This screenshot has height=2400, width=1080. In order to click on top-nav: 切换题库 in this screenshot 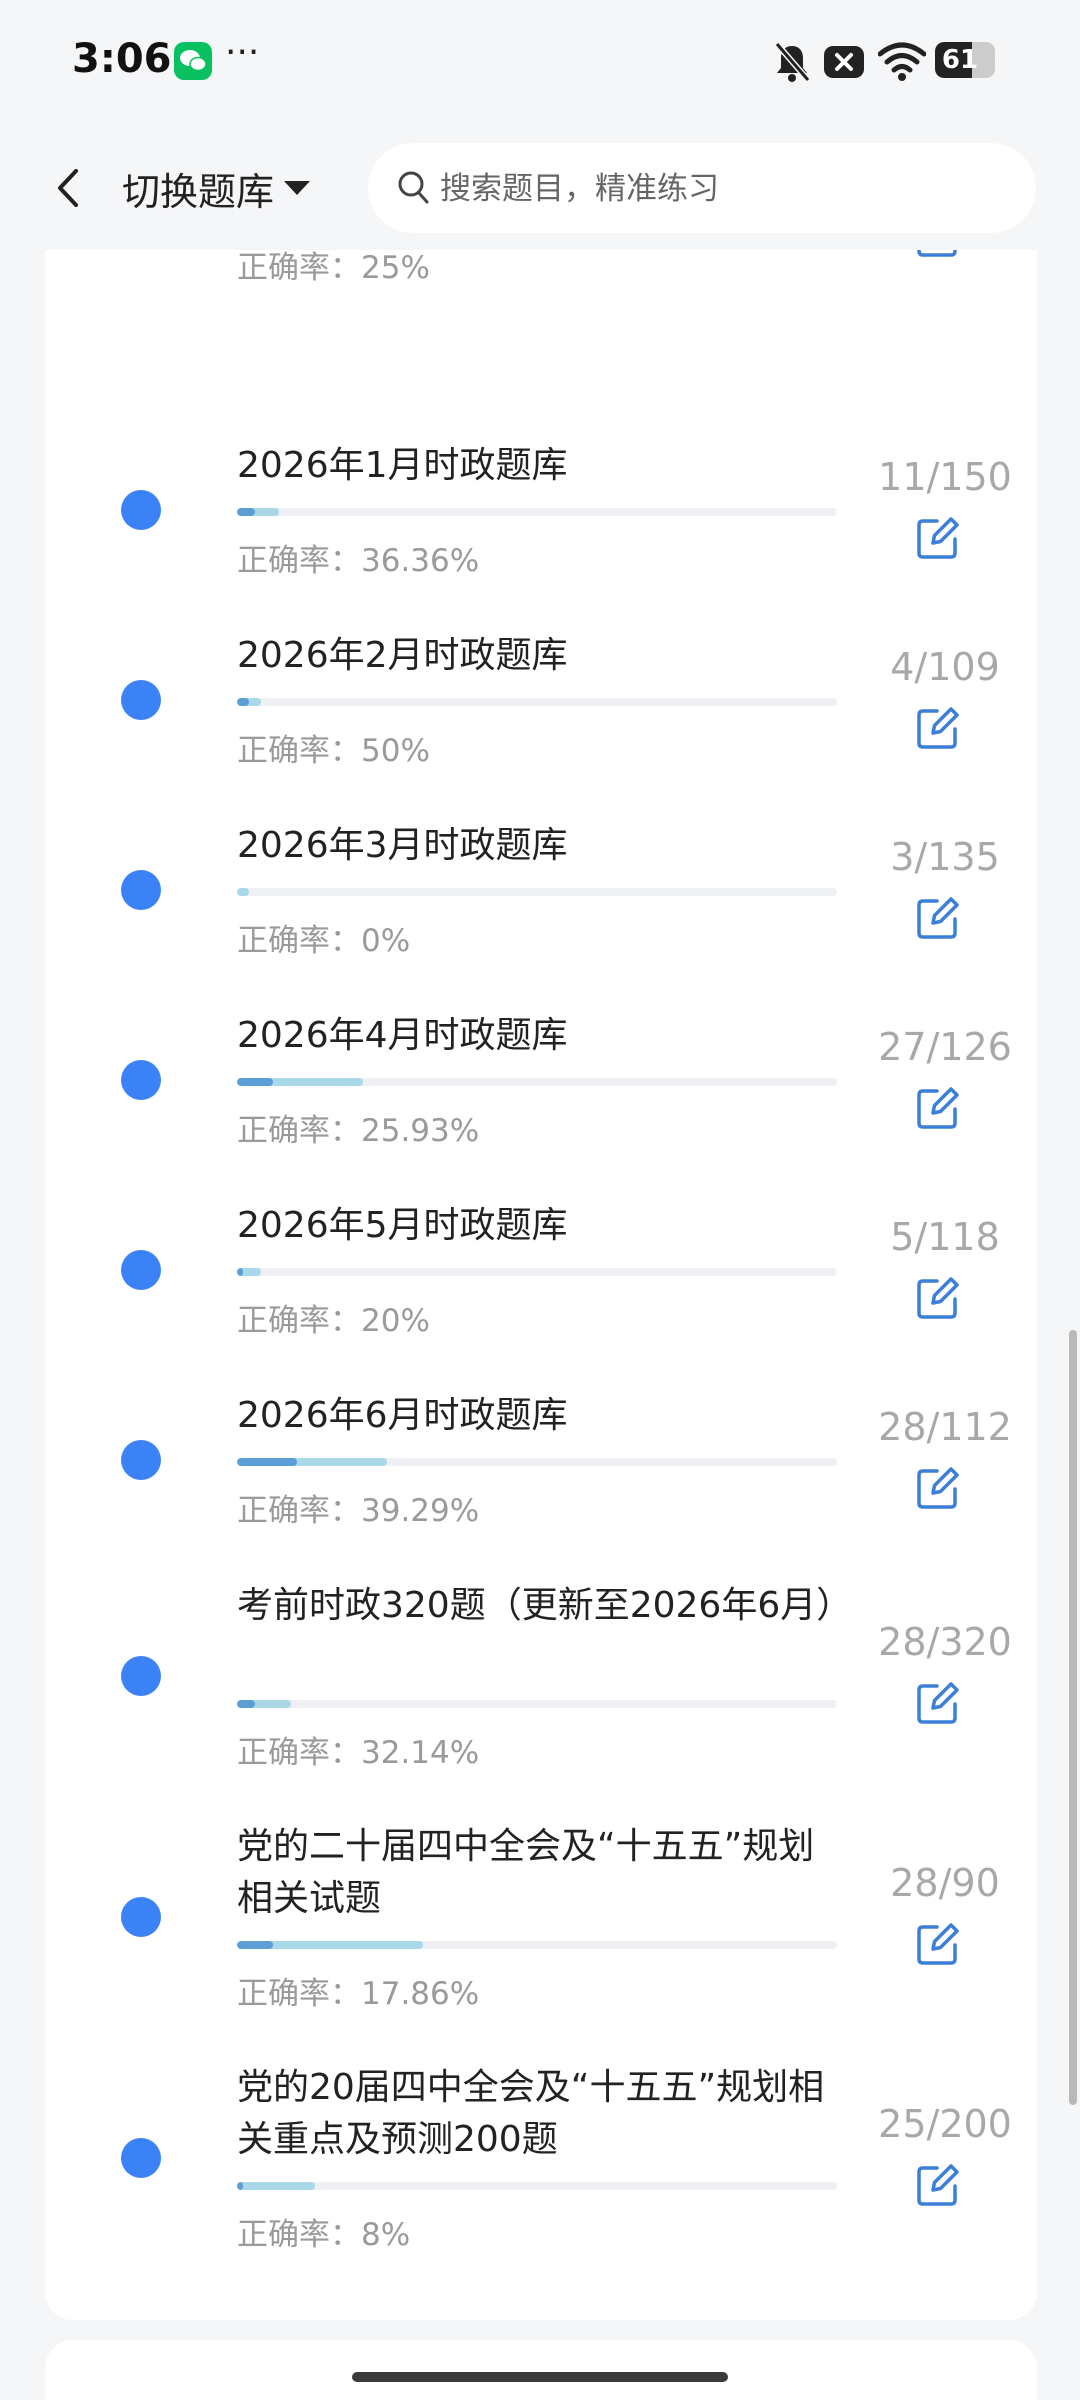, I will do `click(540, 187)`.